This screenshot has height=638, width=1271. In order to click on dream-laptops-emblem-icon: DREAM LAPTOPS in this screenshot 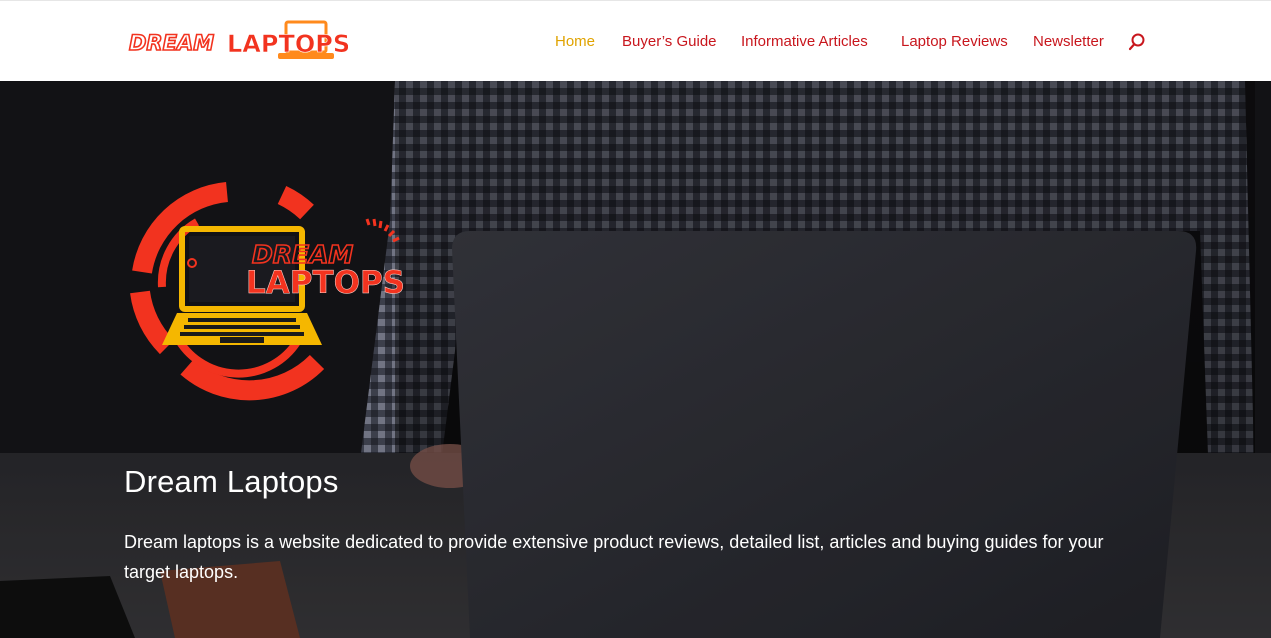, I will do `click(267, 291)`.